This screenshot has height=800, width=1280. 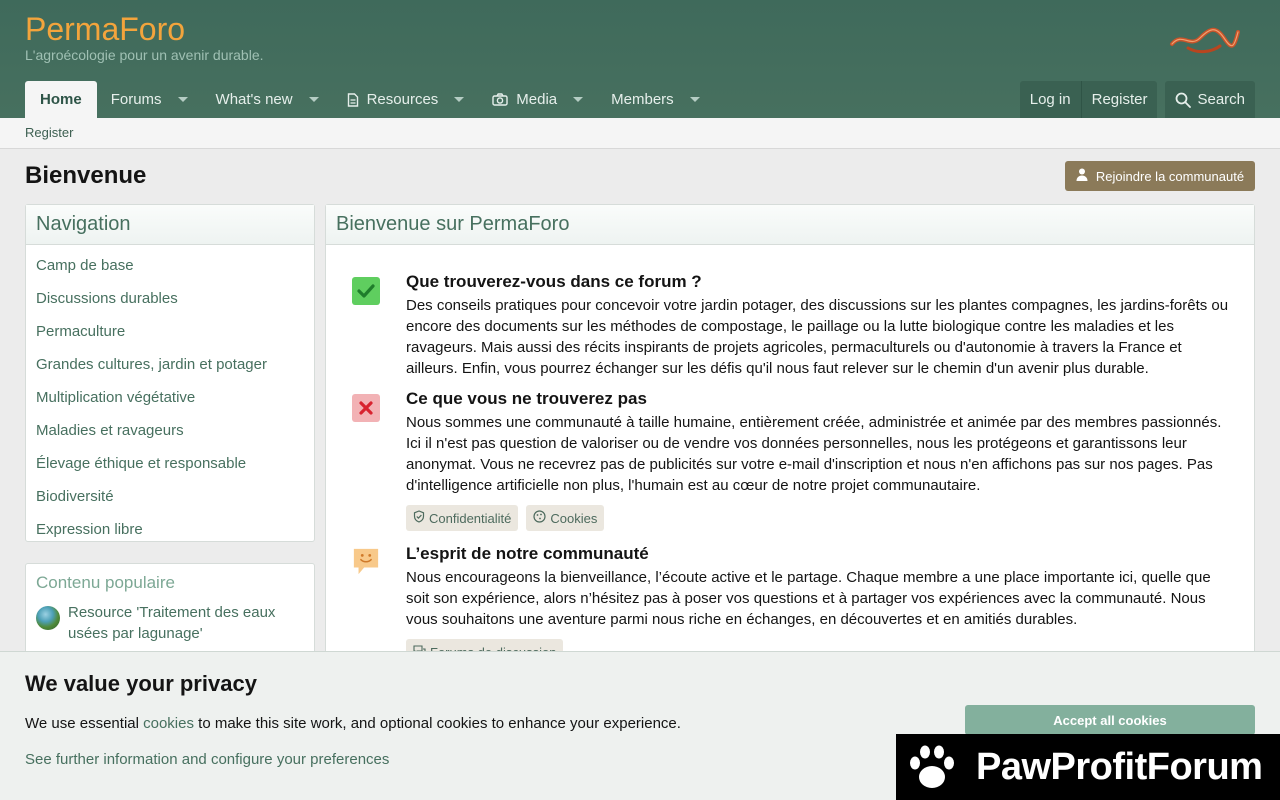 I want to click on sidebar-item-maladies: Maladies et ravageurs, so click(x=170, y=430).